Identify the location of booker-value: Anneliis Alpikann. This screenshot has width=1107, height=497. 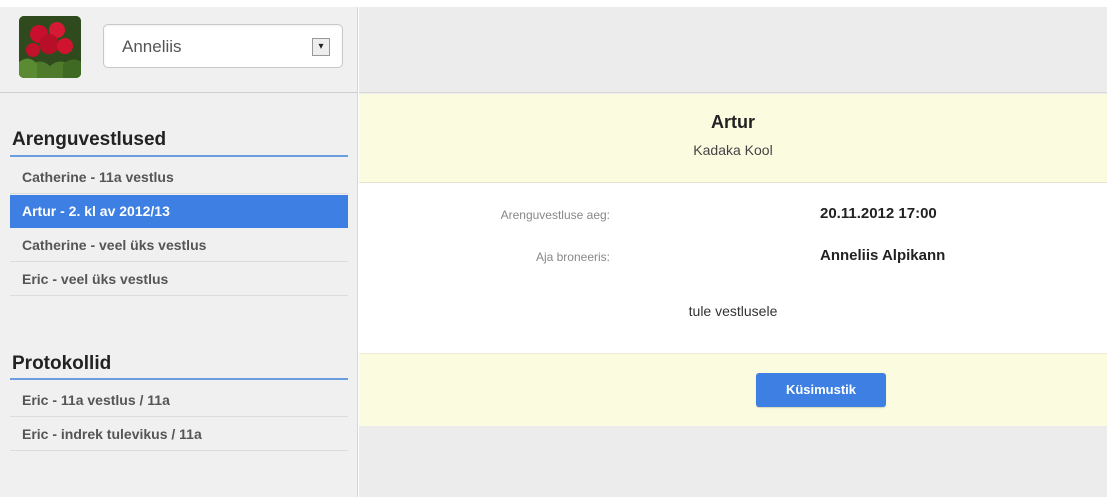
(883, 255).